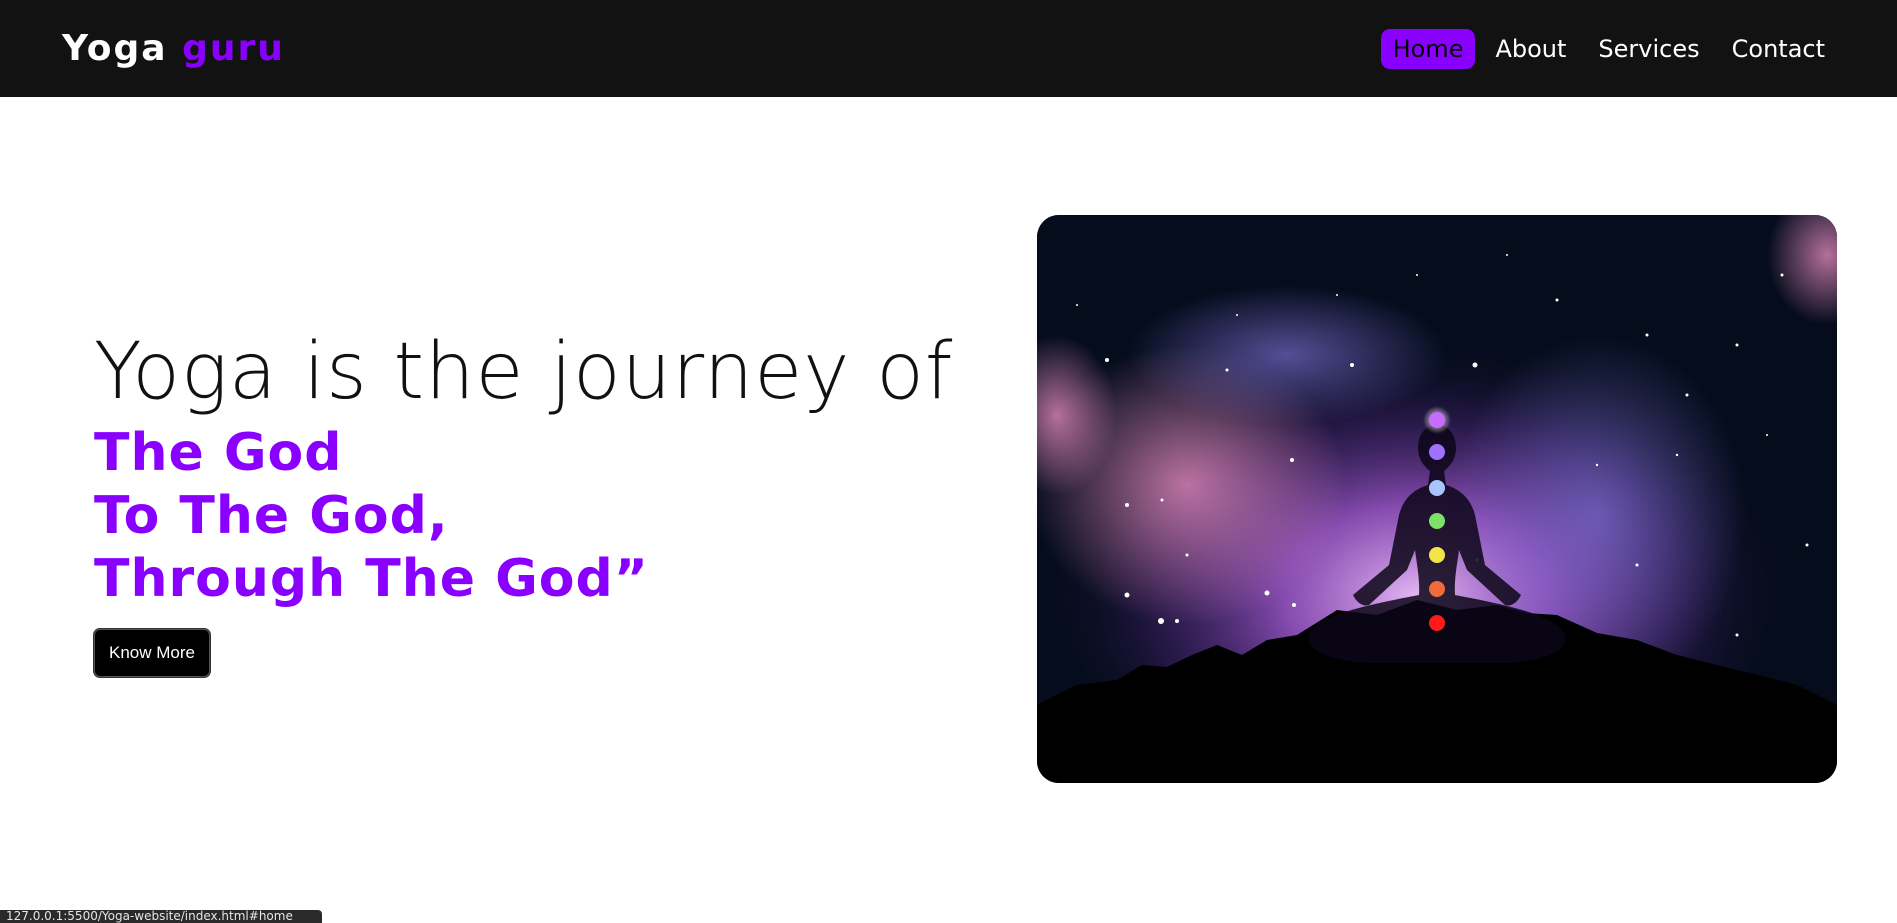 Image resolution: width=1897 pixels, height=923 pixels. What do you see at coordinates (271, 515) in the screenshot?
I see `hero-subline-2: To The God,` at bounding box center [271, 515].